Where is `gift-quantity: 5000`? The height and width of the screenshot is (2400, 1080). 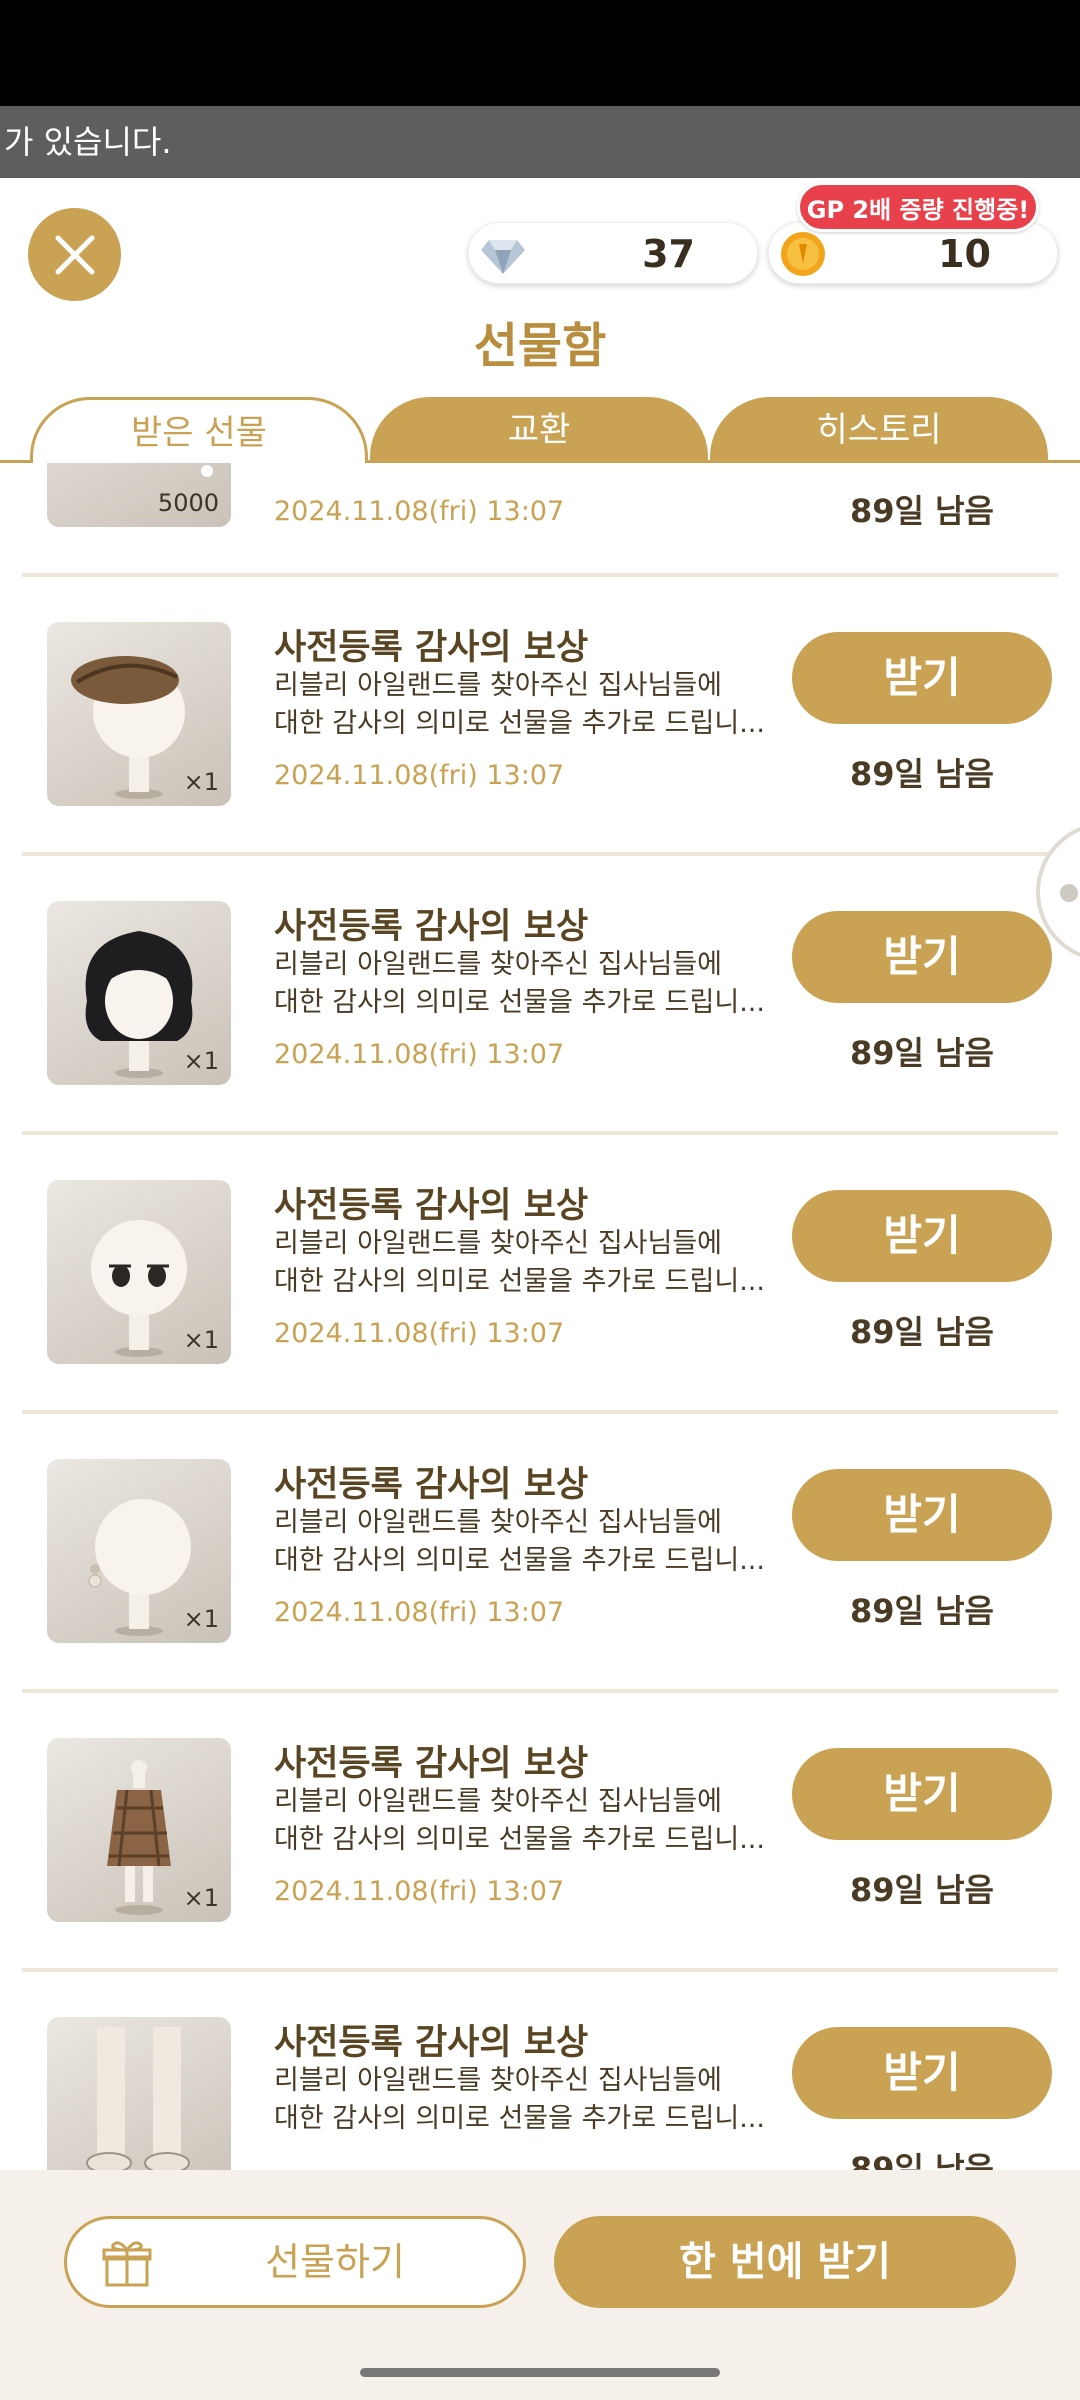
gift-quantity: 5000 is located at coordinates (188, 503).